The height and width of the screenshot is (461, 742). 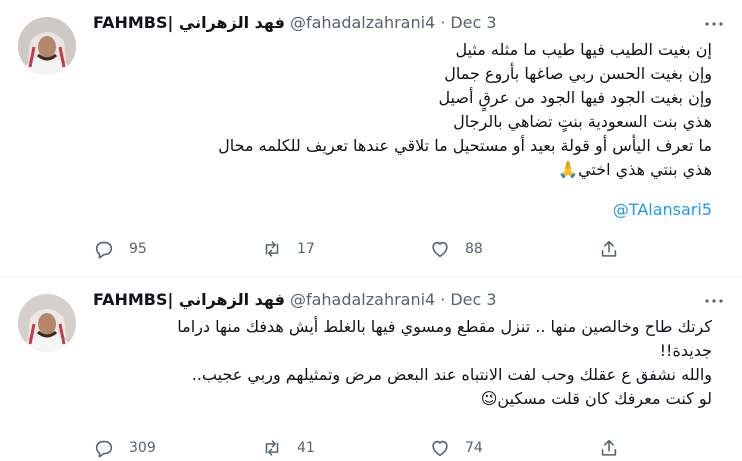 What do you see at coordinates (120, 249) in the screenshot?
I see `reply-button: 95` at bounding box center [120, 249].